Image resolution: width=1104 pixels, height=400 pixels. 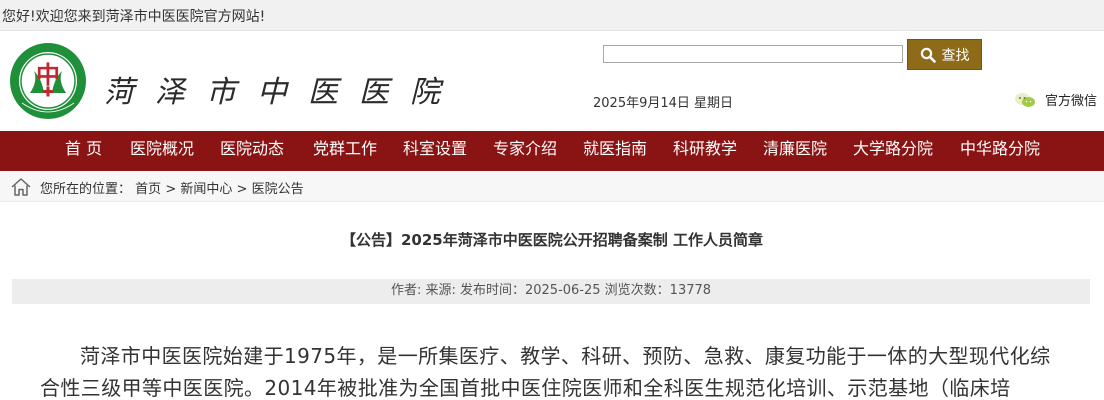 I want to click on breadcrumb: 您所在的位置： 首页 > 新闻中心 > 医院公告, so click(x=172, y=187).